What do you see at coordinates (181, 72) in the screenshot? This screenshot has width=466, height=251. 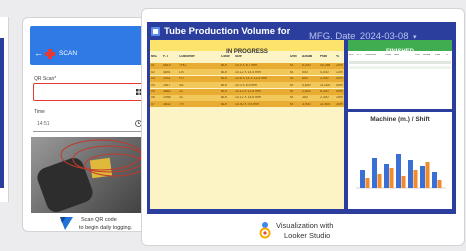 I see `cell-customer: OX` at bounding box center [181, 72].